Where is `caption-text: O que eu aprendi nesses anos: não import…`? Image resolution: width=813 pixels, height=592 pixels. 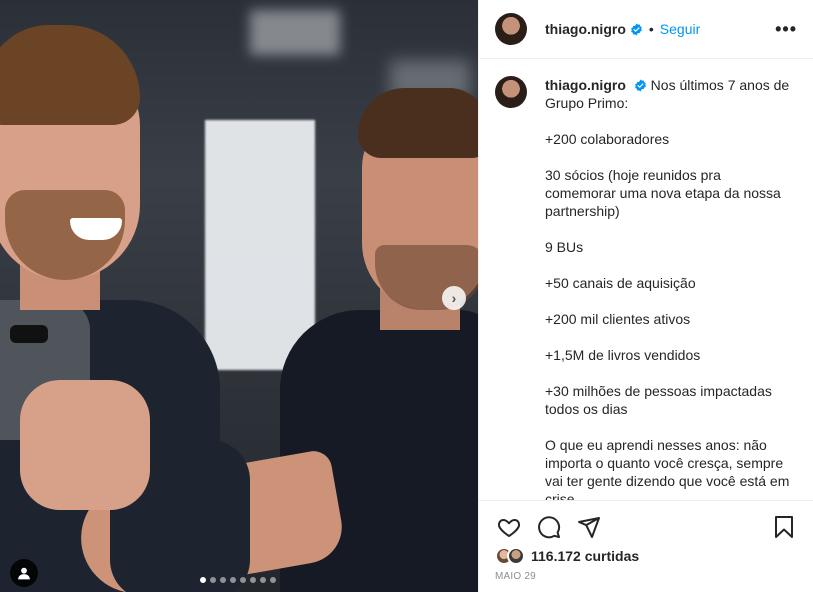 caption-text: O que eu aprendi nesses anos: não import… is located at coordinates (667, 468).